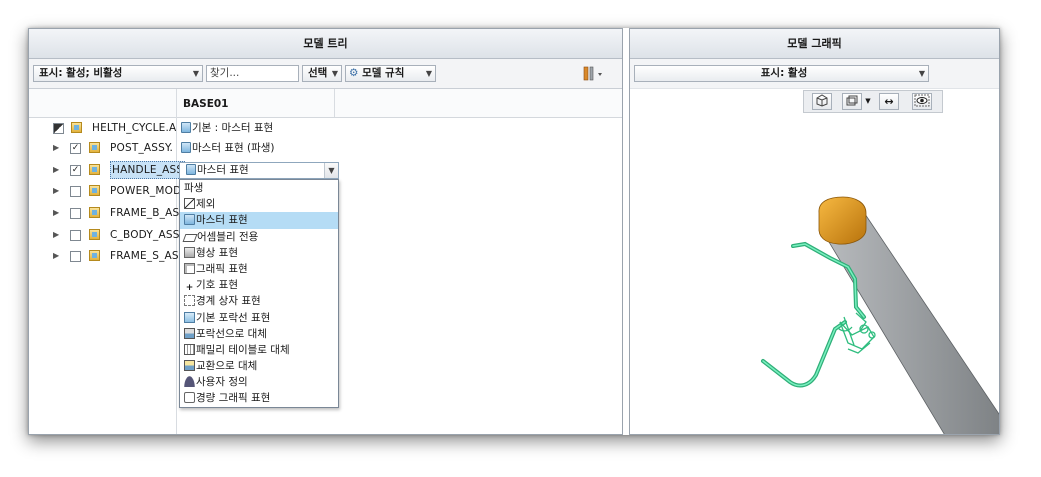  I want to click on graphics-display-combo: 표시: 활성 ▼, so click(781, 73).